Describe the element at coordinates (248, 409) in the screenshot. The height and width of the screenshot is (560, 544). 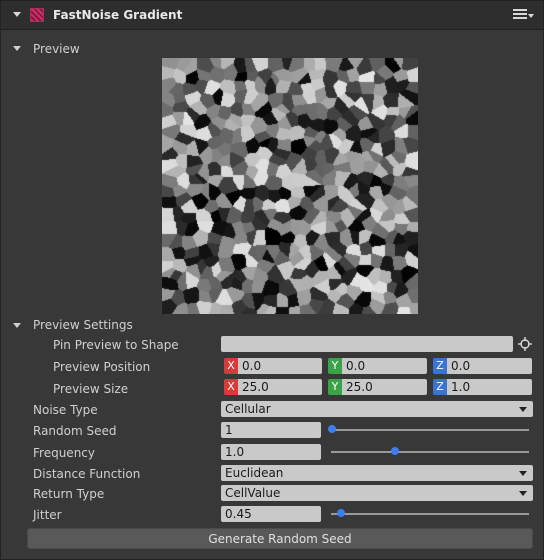
I see `noise-type-value: Cellular` at that location.